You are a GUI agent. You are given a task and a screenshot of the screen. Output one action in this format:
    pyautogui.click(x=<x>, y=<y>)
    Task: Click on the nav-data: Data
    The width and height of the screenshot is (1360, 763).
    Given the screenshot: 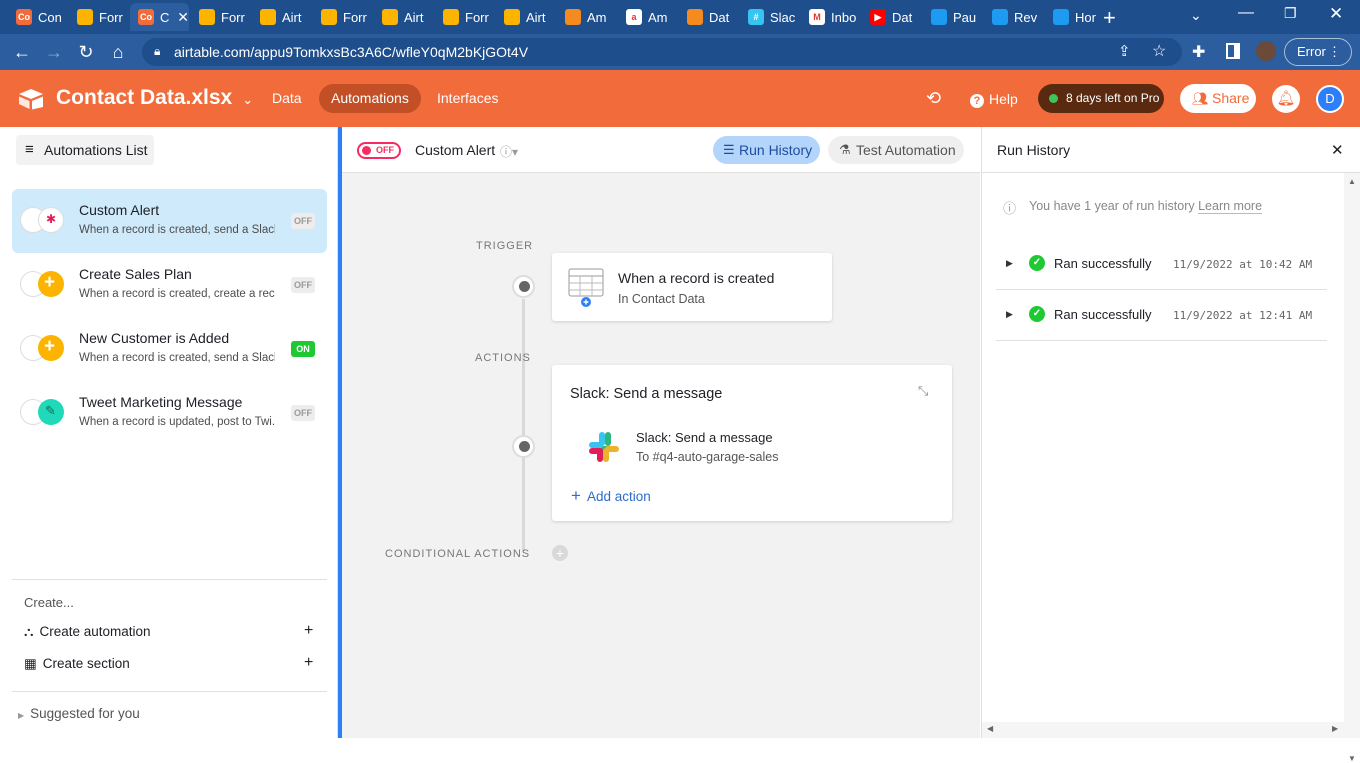 What is the action you would take?
    pyautogui.click(x=287, y=98)
    